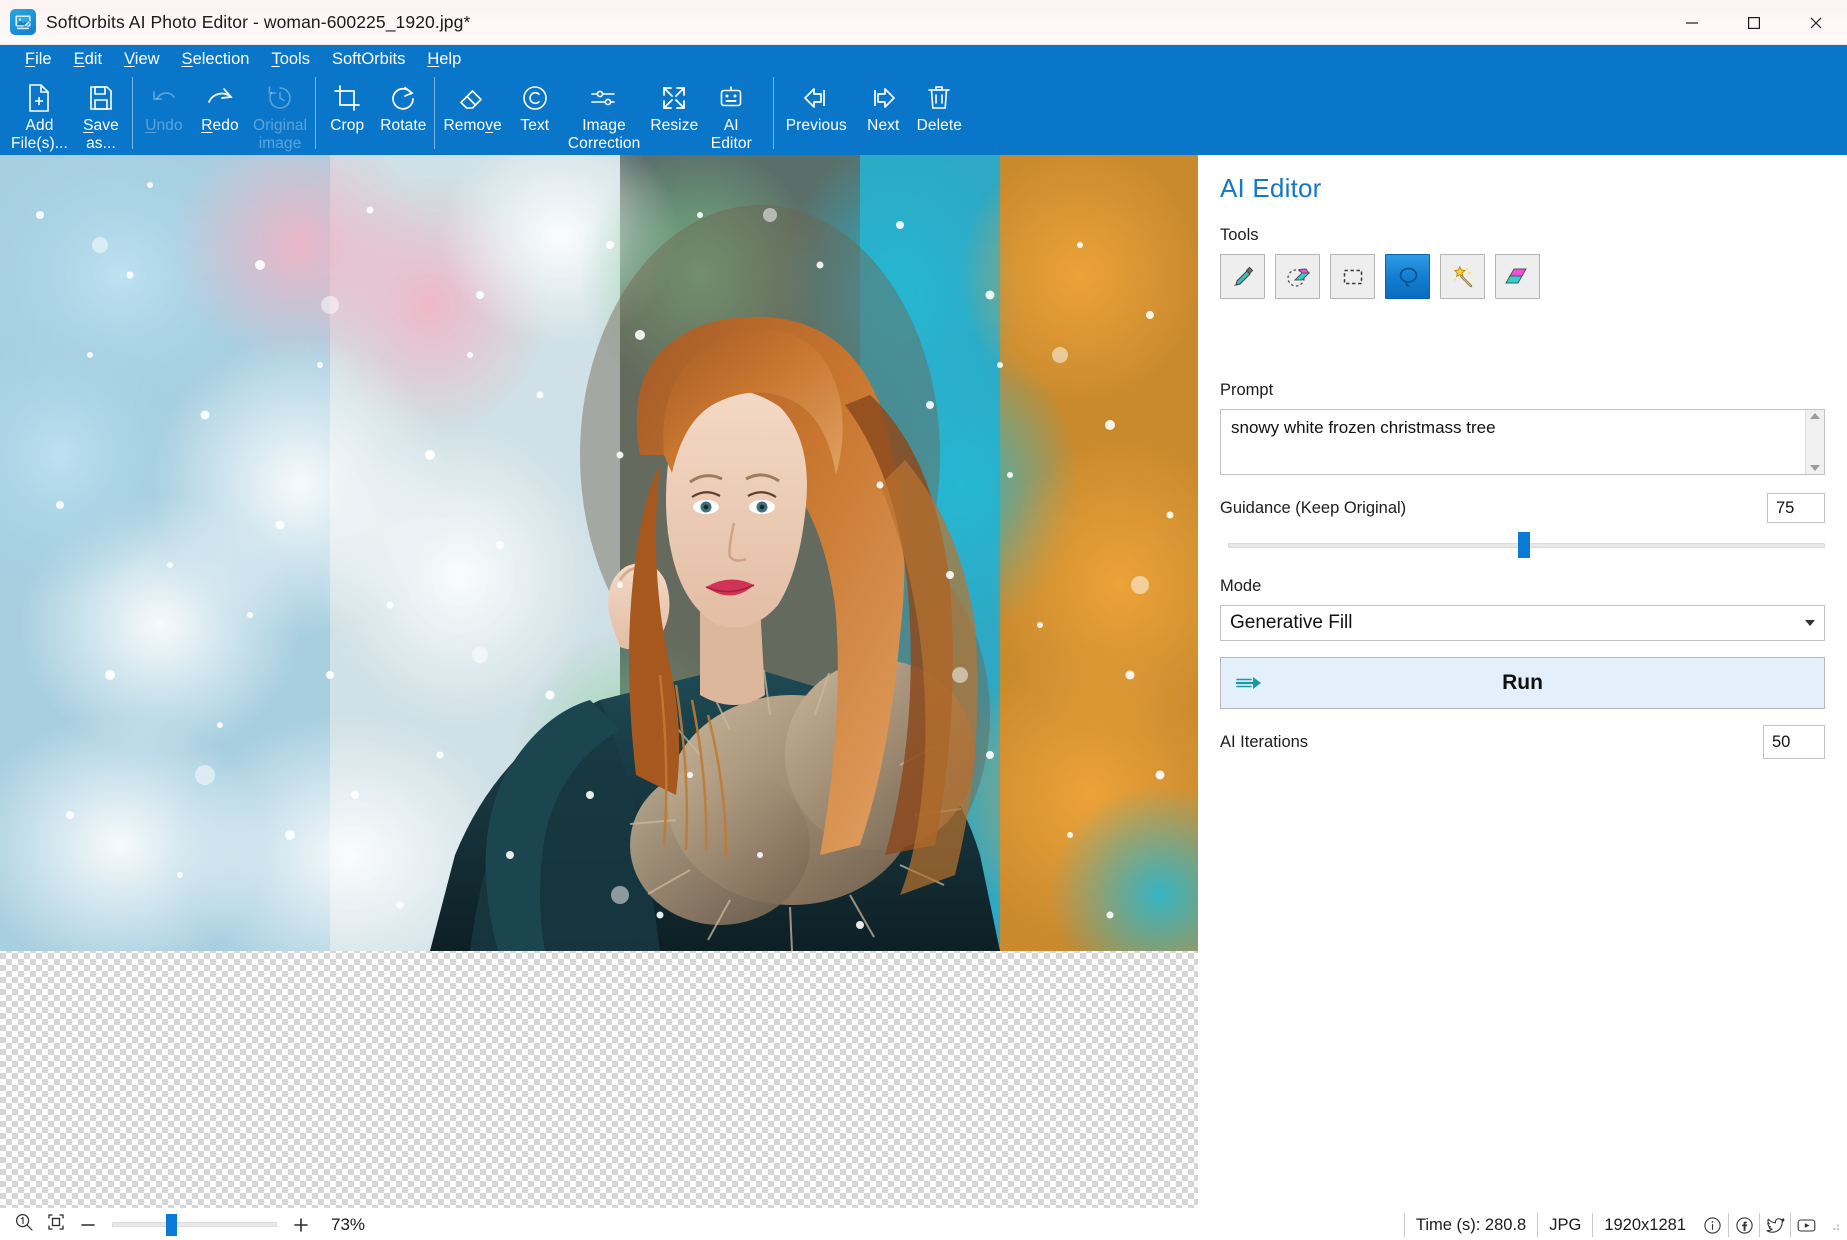 Image resolution: width=1847 pixels, height=1240 pixels. Describe the element at coordinates (883, 113) in the screenshot. I see `toolbar-next-button: Next` at that location.